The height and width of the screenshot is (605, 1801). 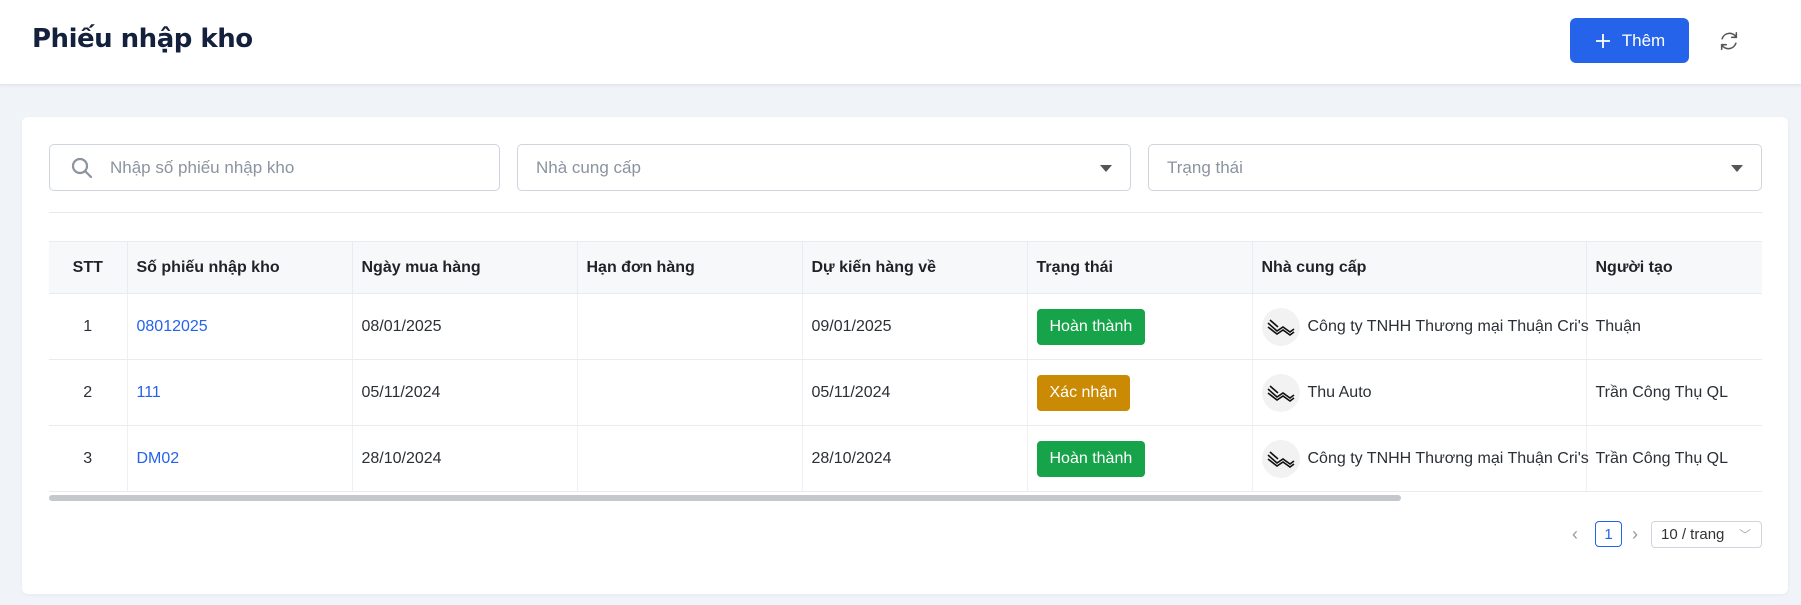 What do you see at coordinates (1674, 267) in the screenshot?
I see `column-header-creator: Người tạo` at bounding box center [1674, 267].